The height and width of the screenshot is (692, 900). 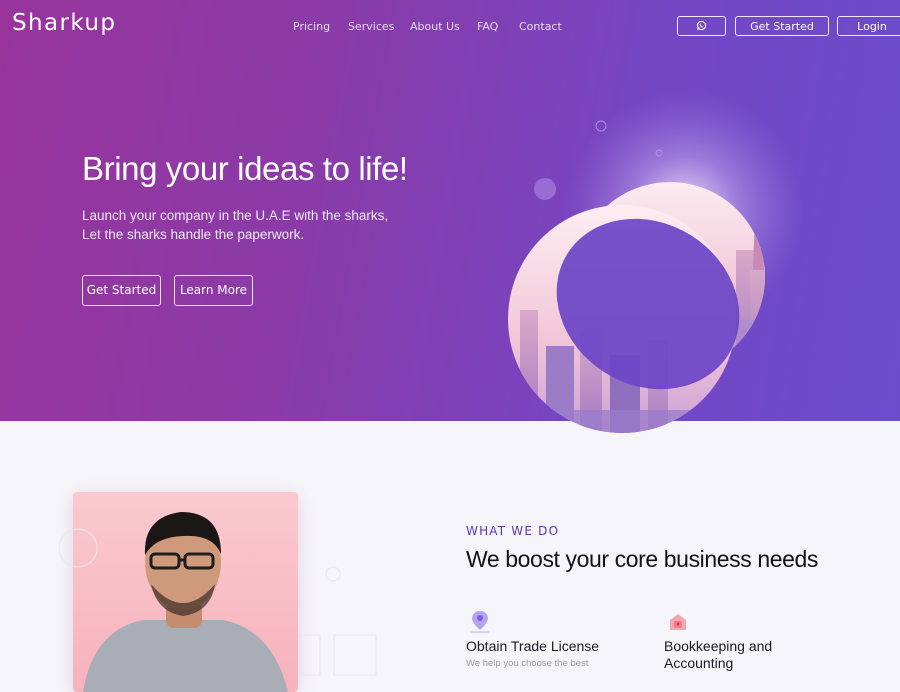 What do you see at coordinates (217, 602) in the screenshot?
I see `decorative-outlines` at bounding box center [217, 602].